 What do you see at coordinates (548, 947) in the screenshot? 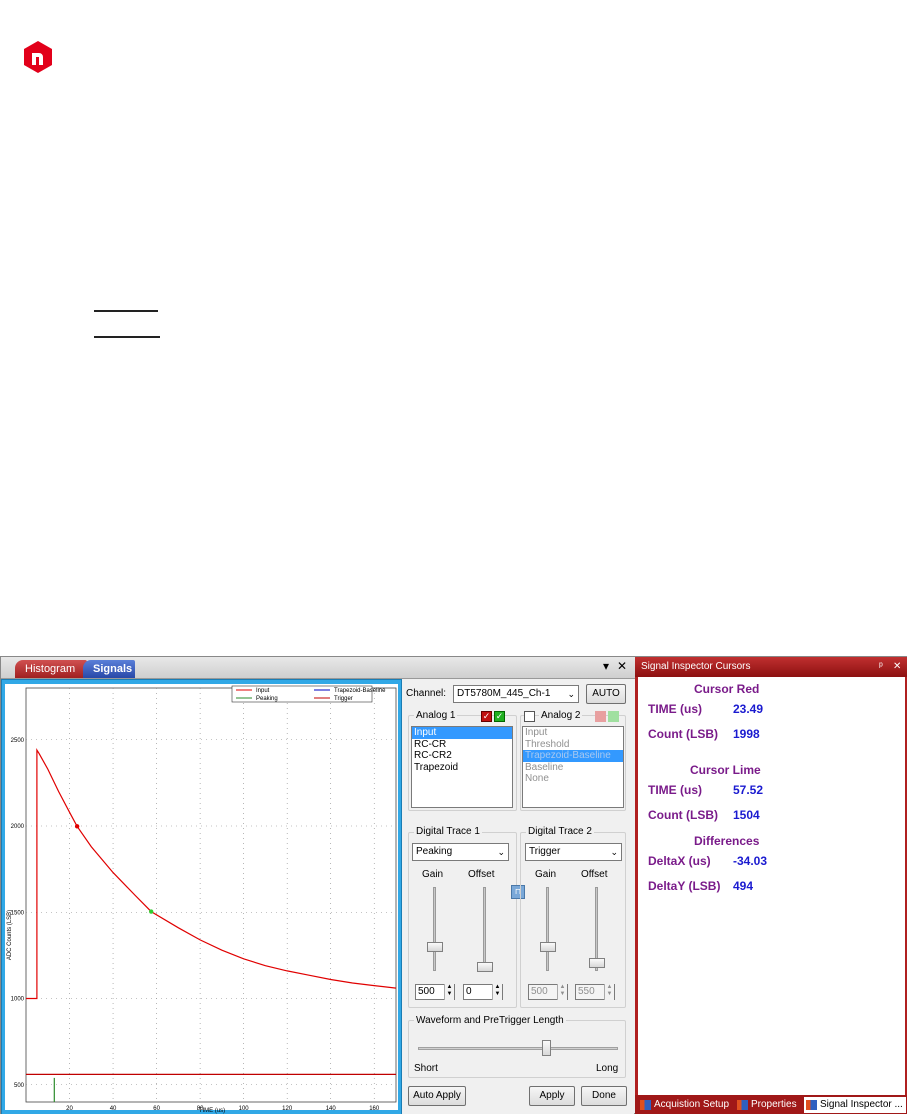
I see `d2-gain-slider-thumb` at bounding box center [548, 947].